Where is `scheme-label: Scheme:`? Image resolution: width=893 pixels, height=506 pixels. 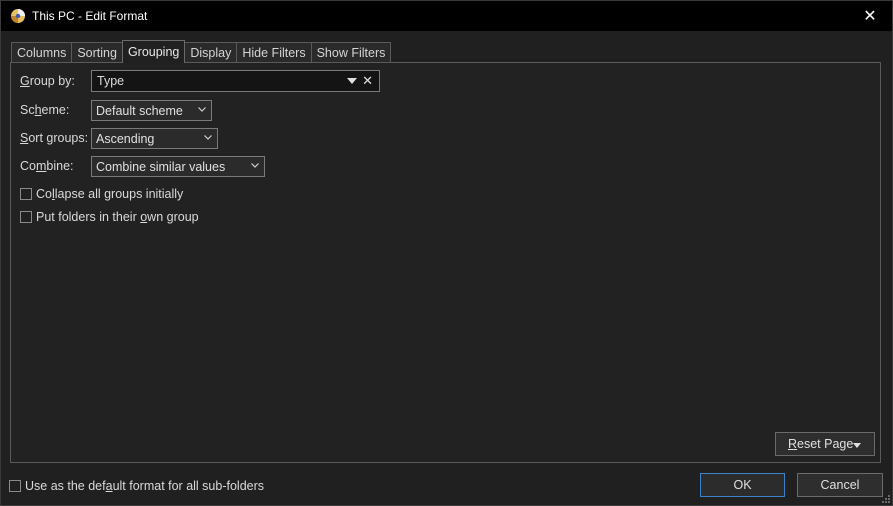 scheme-label: Scheme: is located at coordinates (45, 110).